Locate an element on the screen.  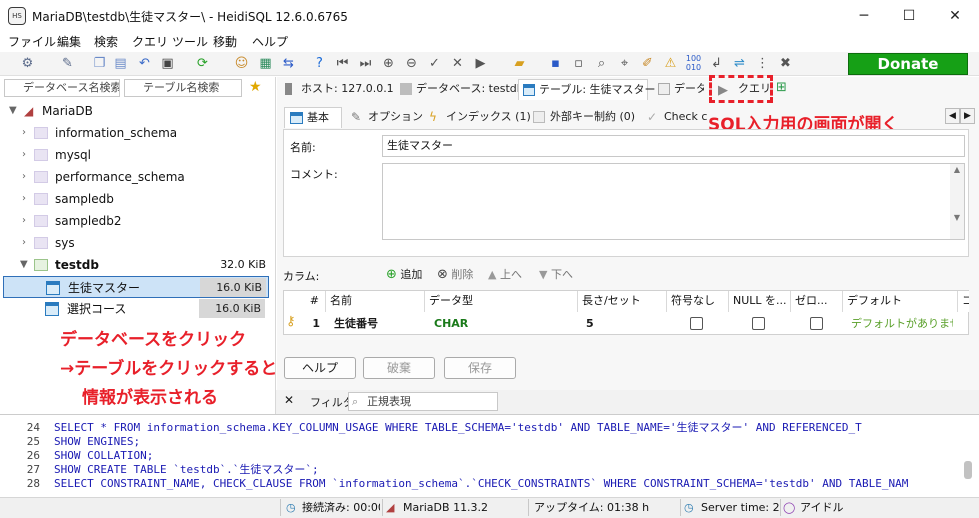
unsigned-checkbox is located at coordinates (696, 323).